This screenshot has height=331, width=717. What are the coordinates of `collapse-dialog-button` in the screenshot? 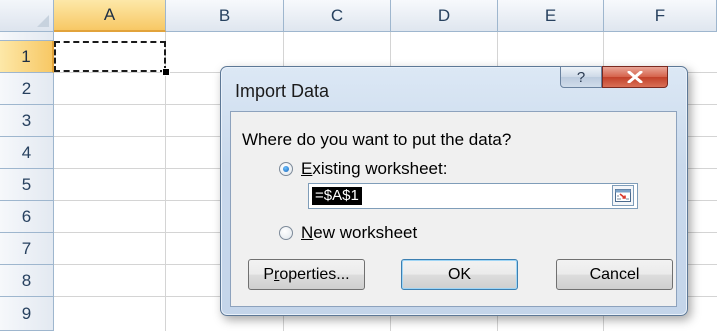 It's located at (623, 195).